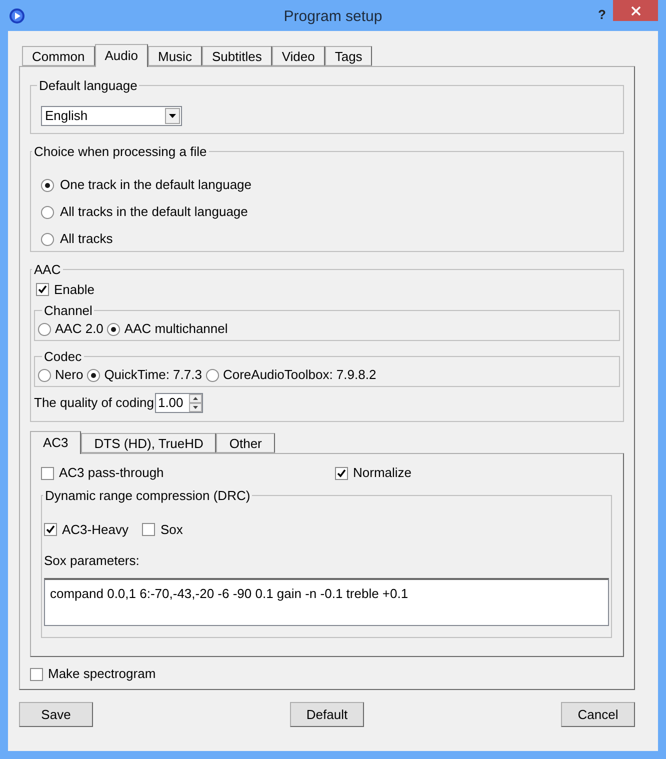  What do you see at coordinates (171, 403) in the screenshot?
I see `spinbox-value: 1.00` at bounding box center [171, 403].